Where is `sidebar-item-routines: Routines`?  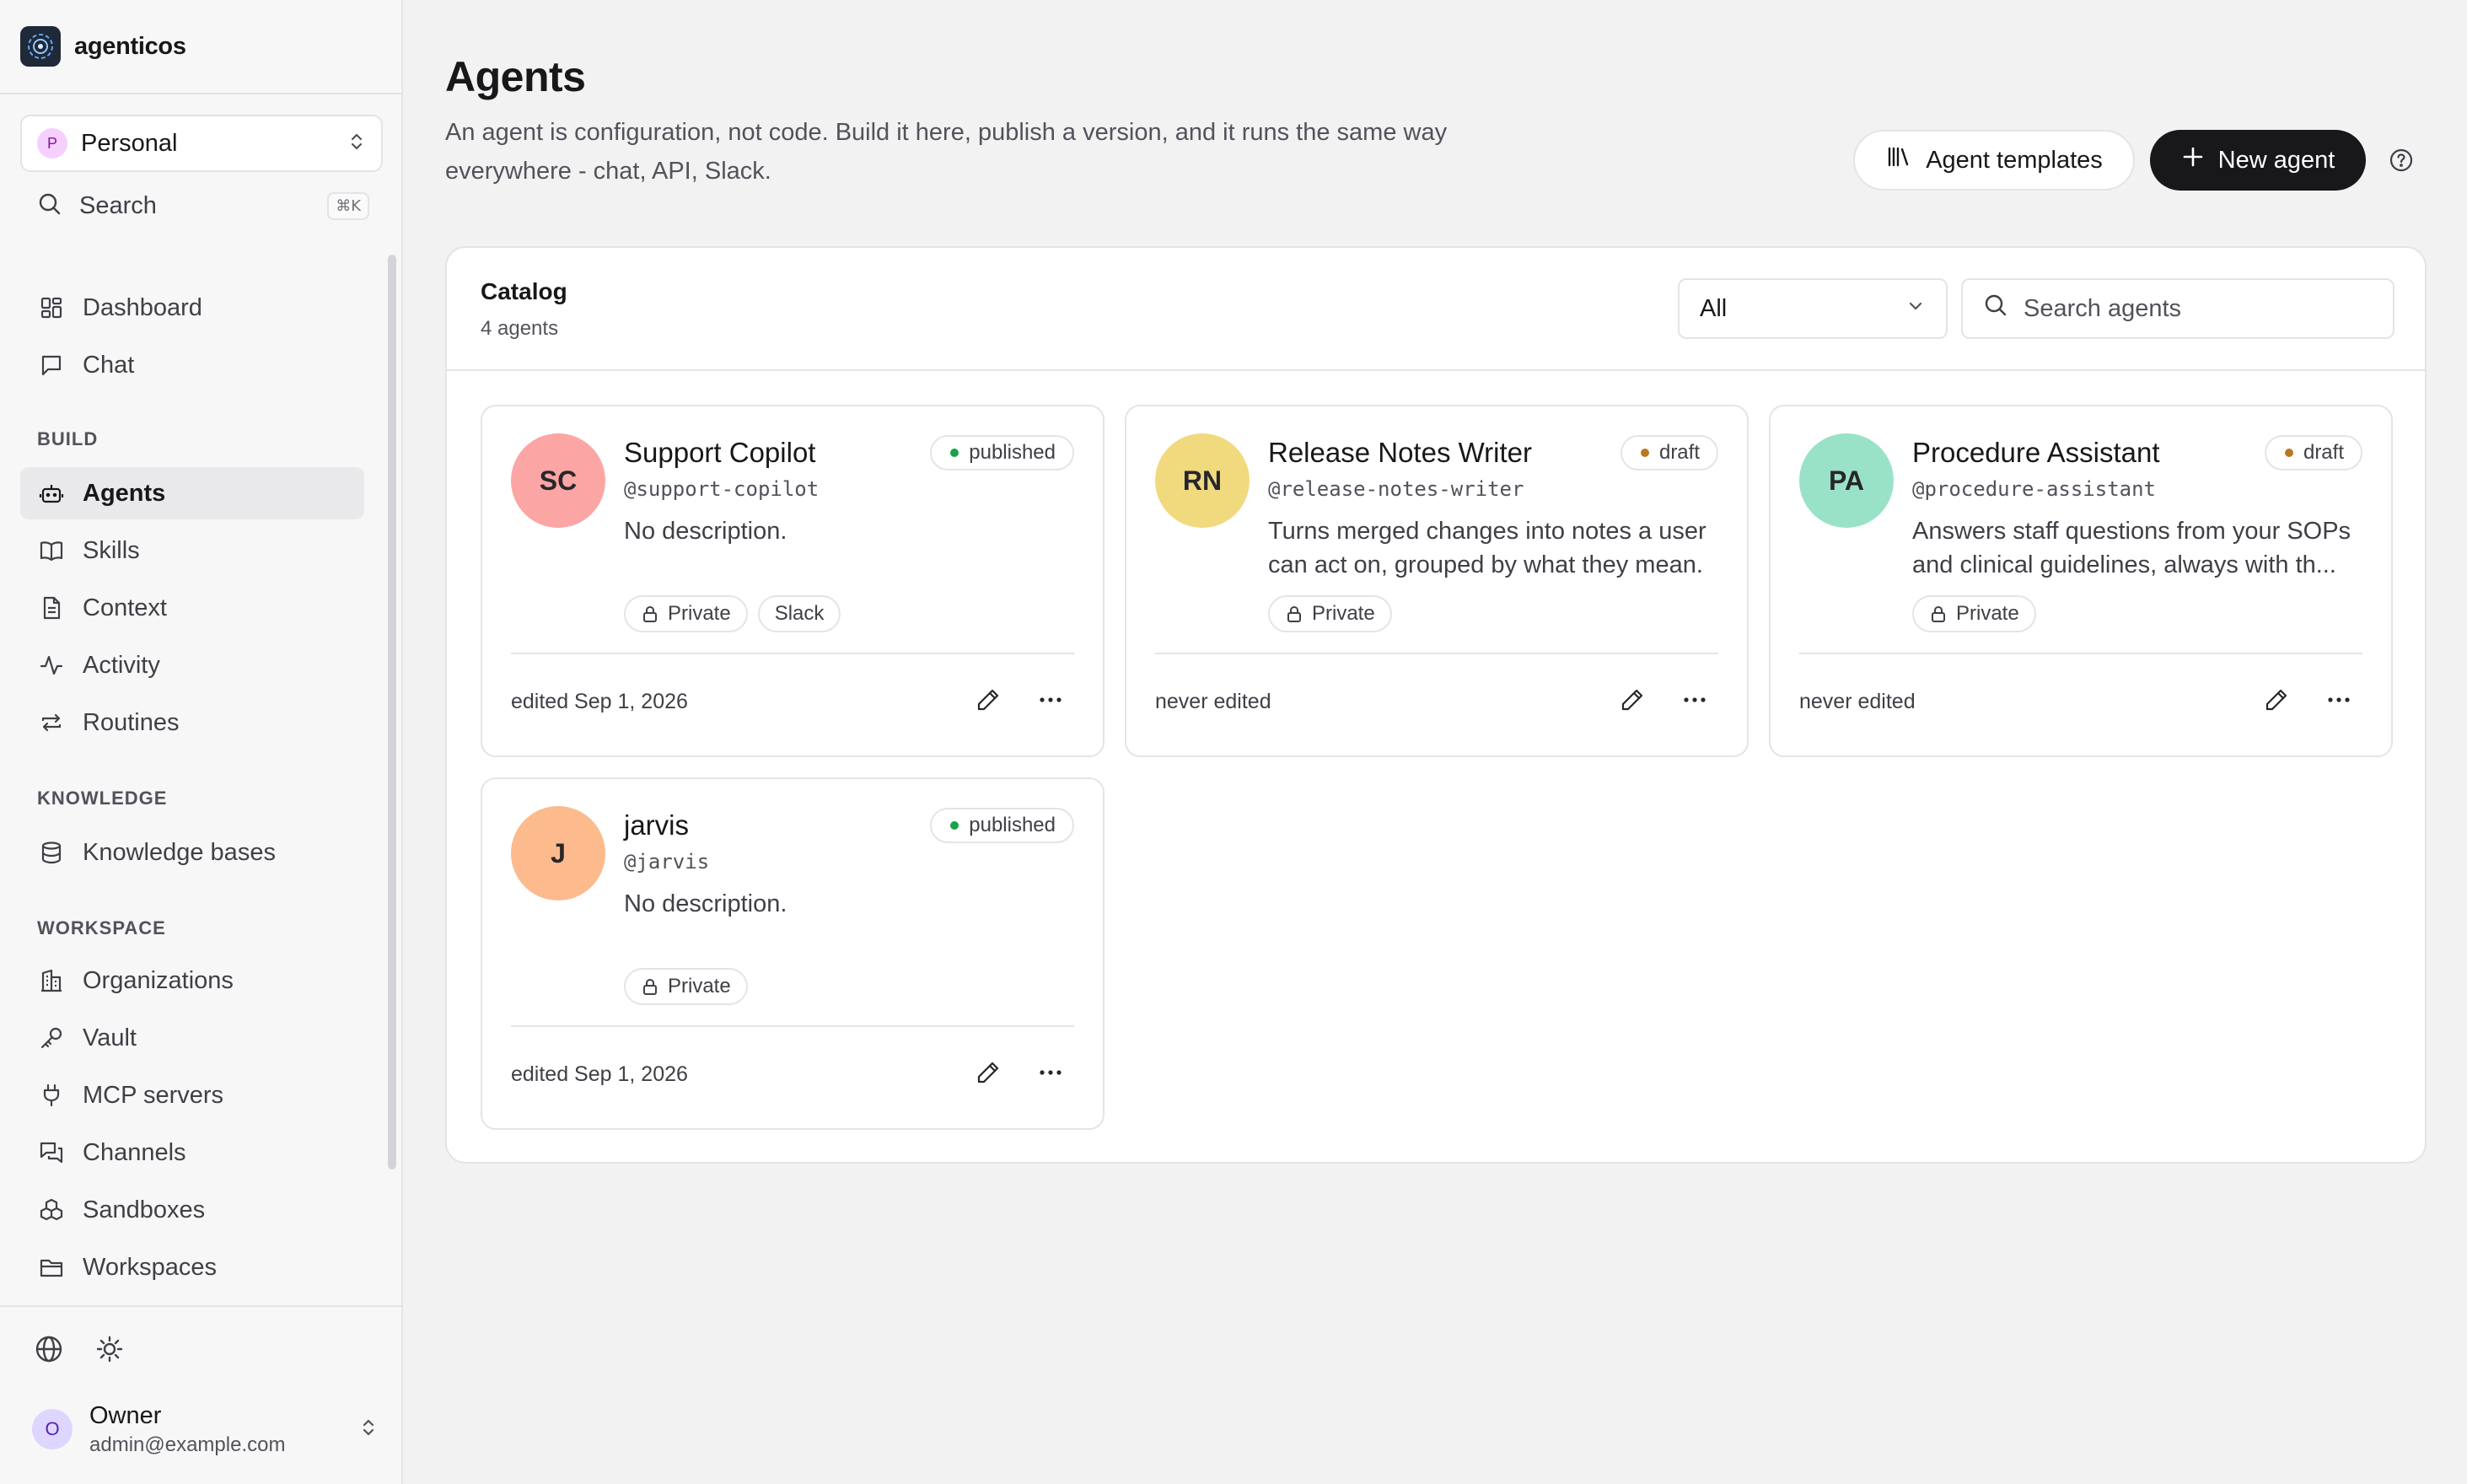
sidebar-item-routines: Routines is located at coordinates (192, 722).